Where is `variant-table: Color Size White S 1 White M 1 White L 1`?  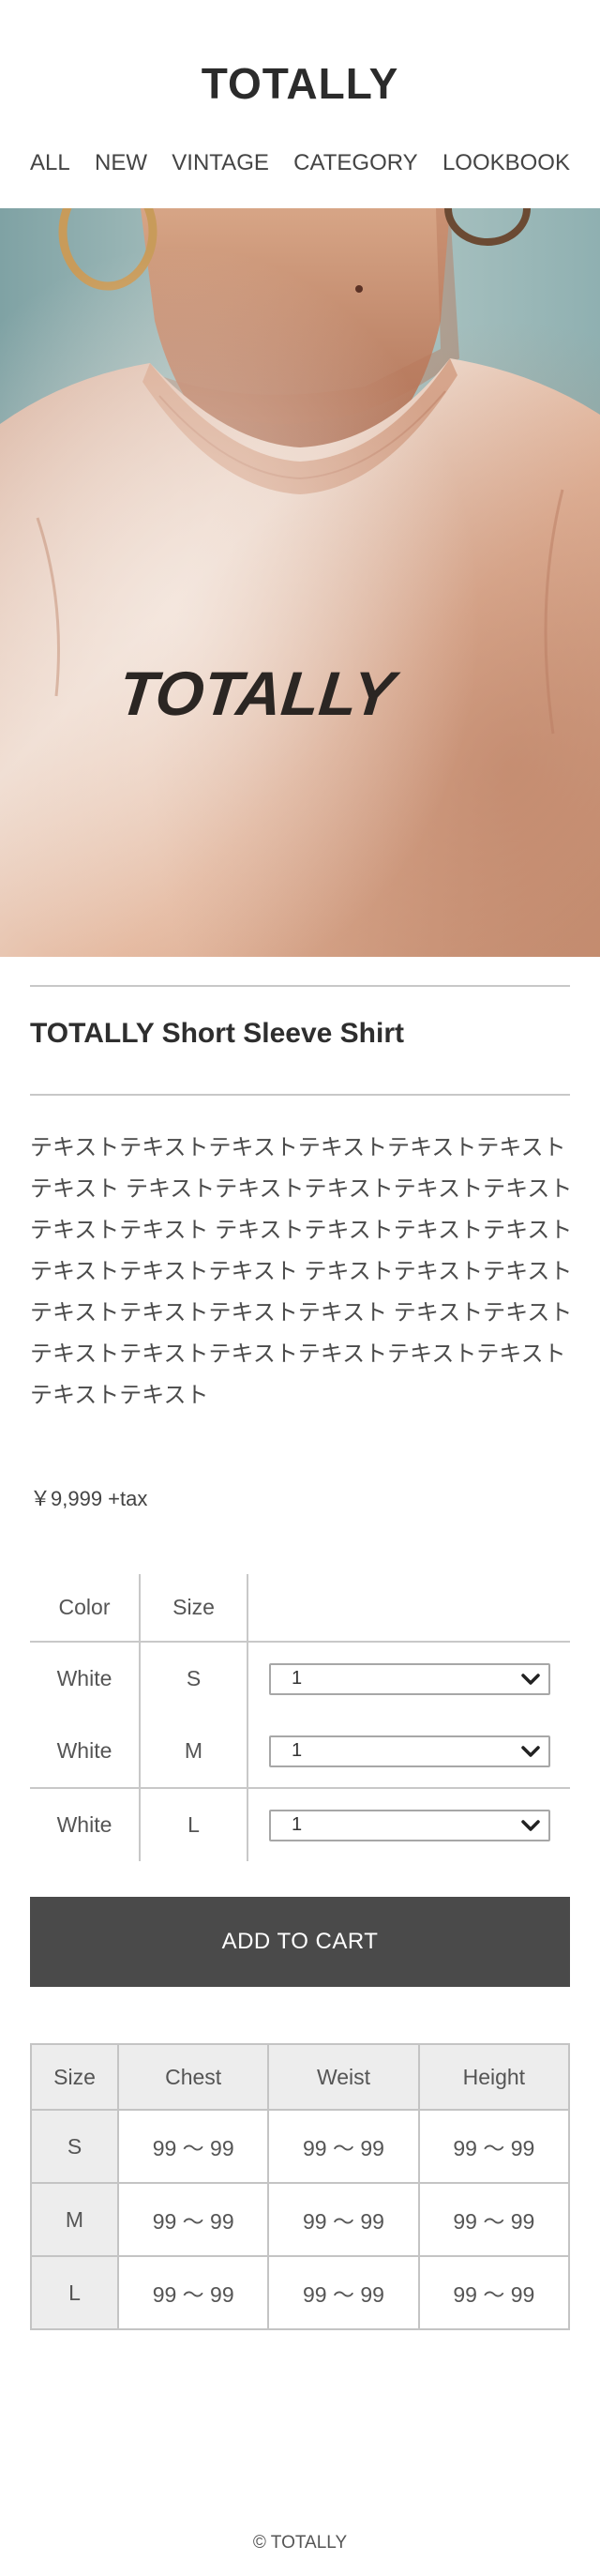
variant-table: Color Size White S 1 White M 1 White L 1 is located at coordinates (300, 1717).